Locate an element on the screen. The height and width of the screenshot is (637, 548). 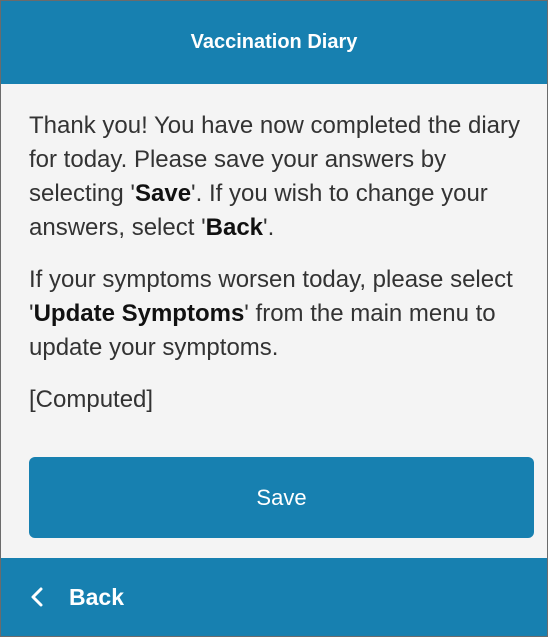
back-button: Back is located at coordinates (75, 597).